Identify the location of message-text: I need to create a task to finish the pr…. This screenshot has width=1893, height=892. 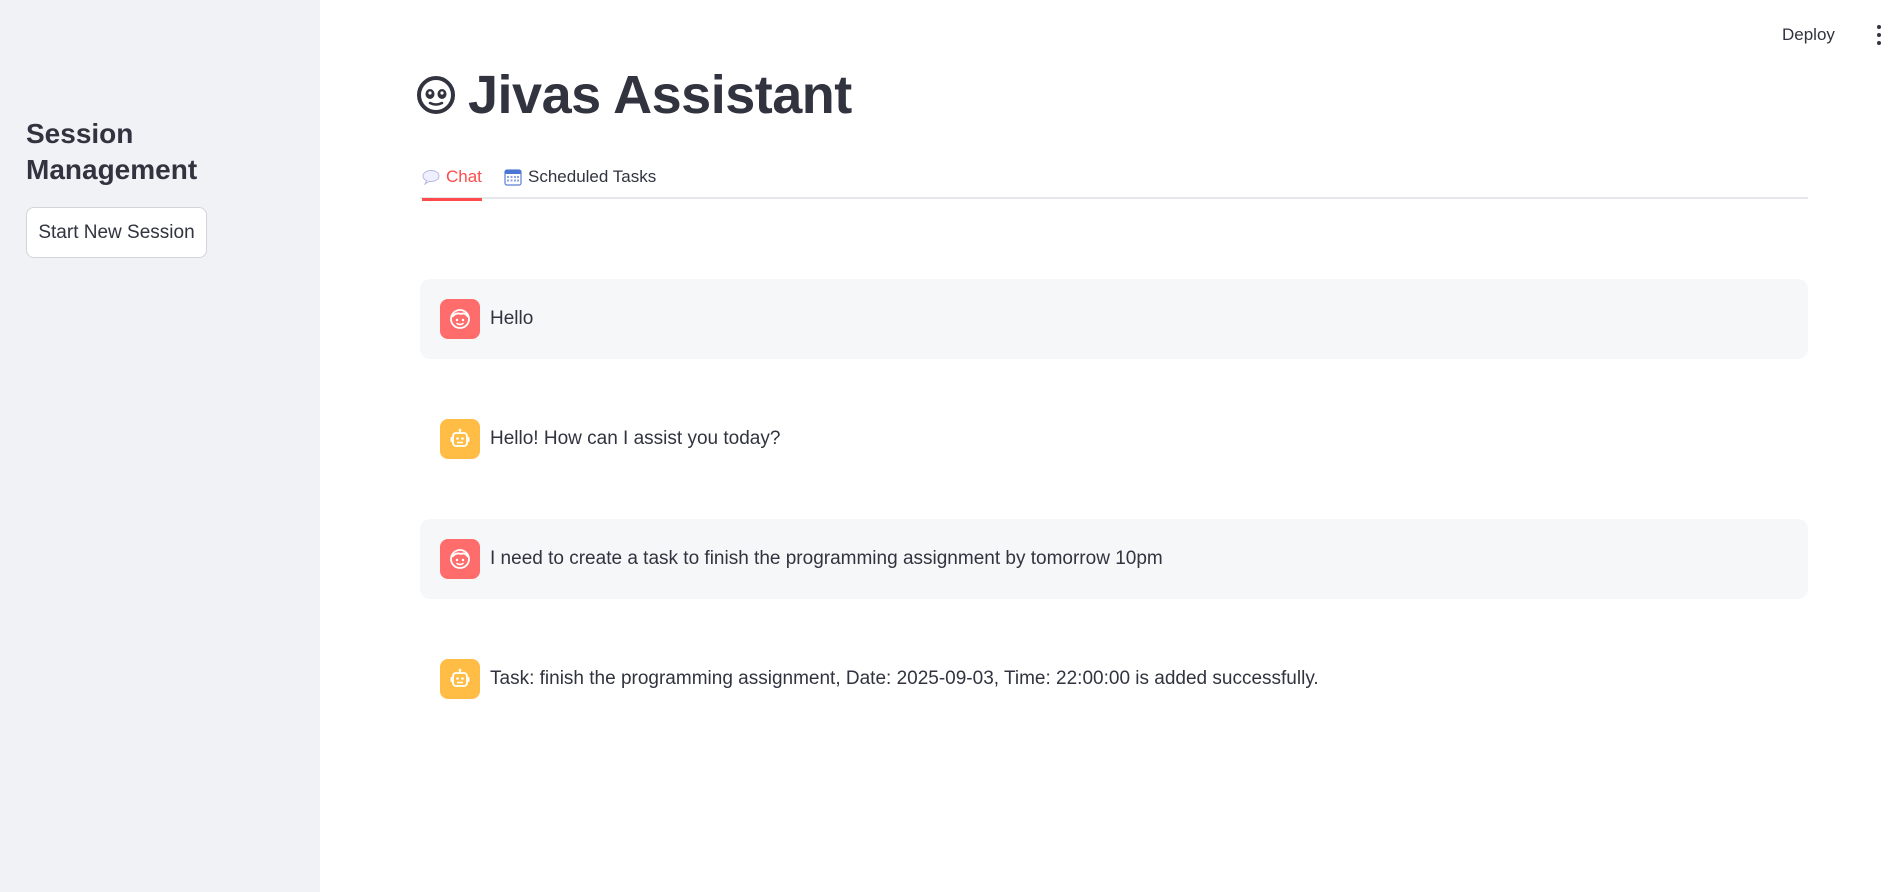
(826, 558).